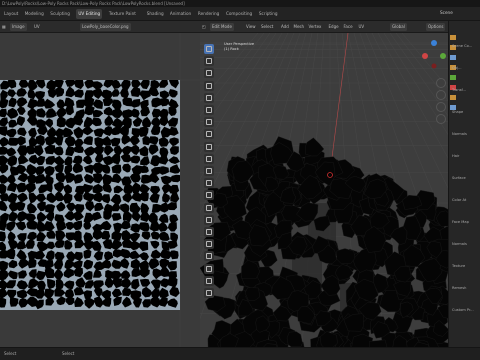 This screenshot has width=480, height=360. Describe the element at coordinates (155, 14) in the screenshot. I see `workspace-tab: Shading` at that location.